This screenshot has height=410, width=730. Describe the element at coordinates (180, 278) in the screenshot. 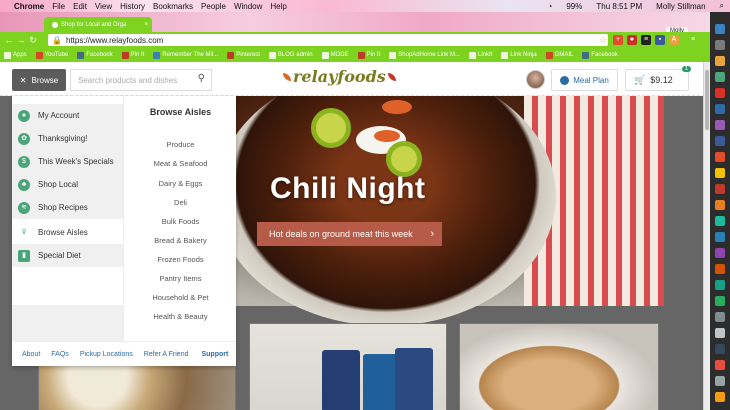

I see `aisle-link-pantry-items: Pantry Items` at that location.